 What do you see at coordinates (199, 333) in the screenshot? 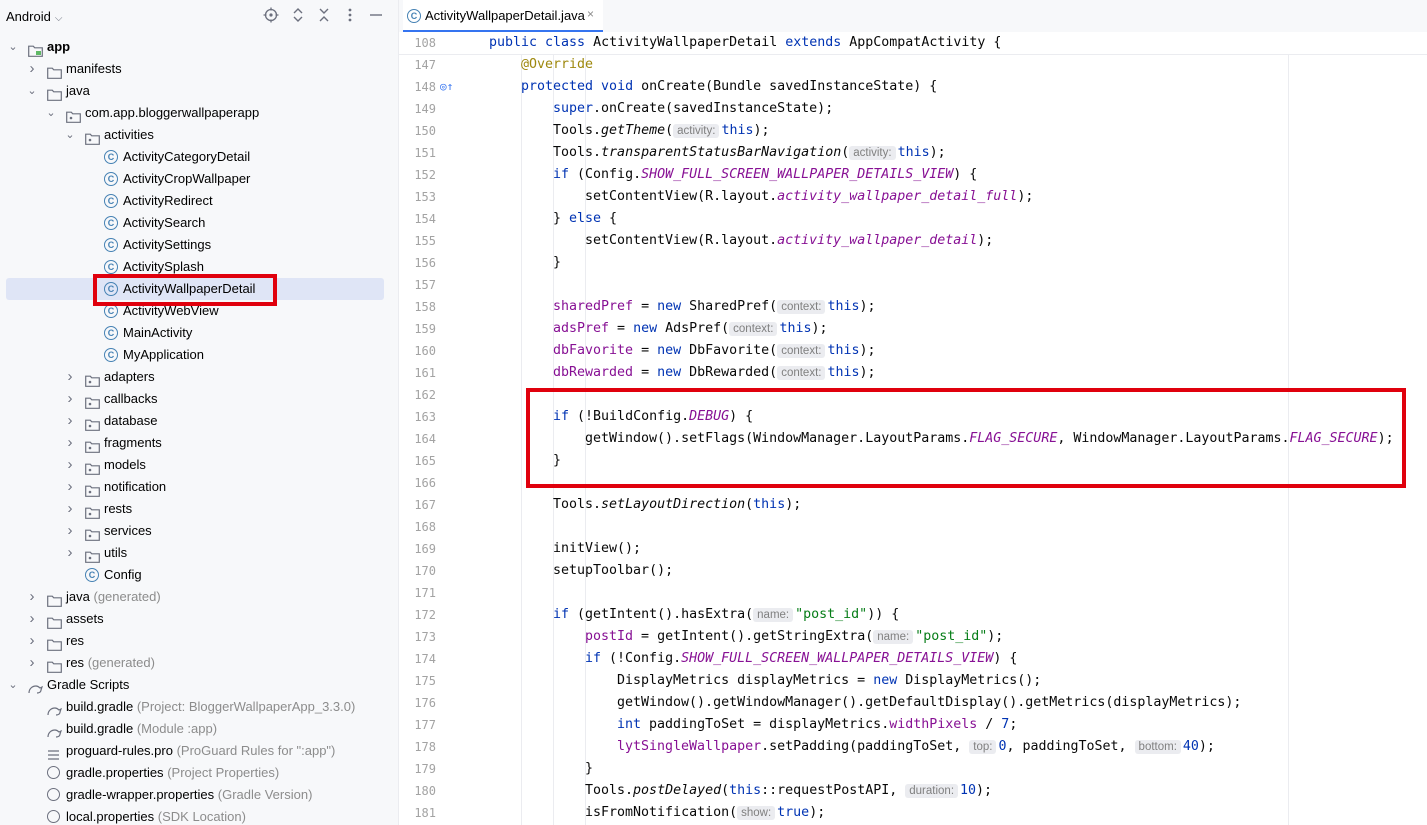
I see `tree-item: C MainActivity` at bounding box center [199, 333].